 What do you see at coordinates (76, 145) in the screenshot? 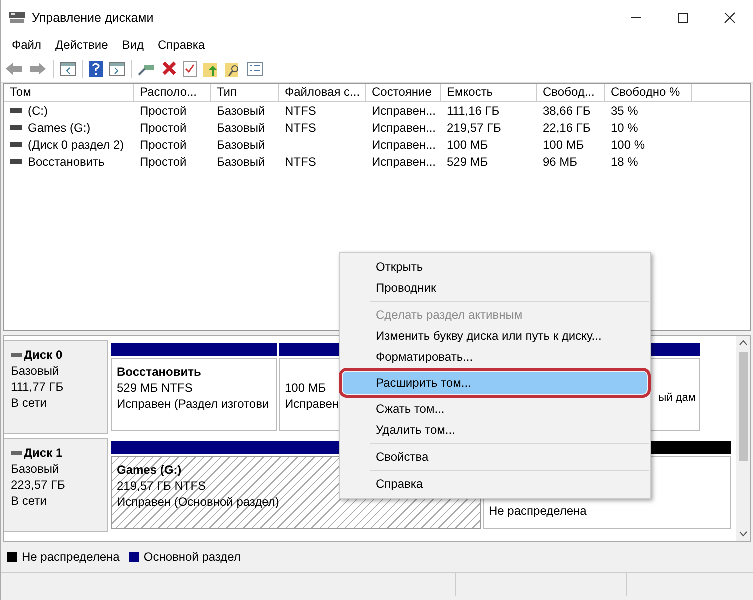
I see `table-cell: (Диск 0 раздел 2)` at bounding box center [76, 145].